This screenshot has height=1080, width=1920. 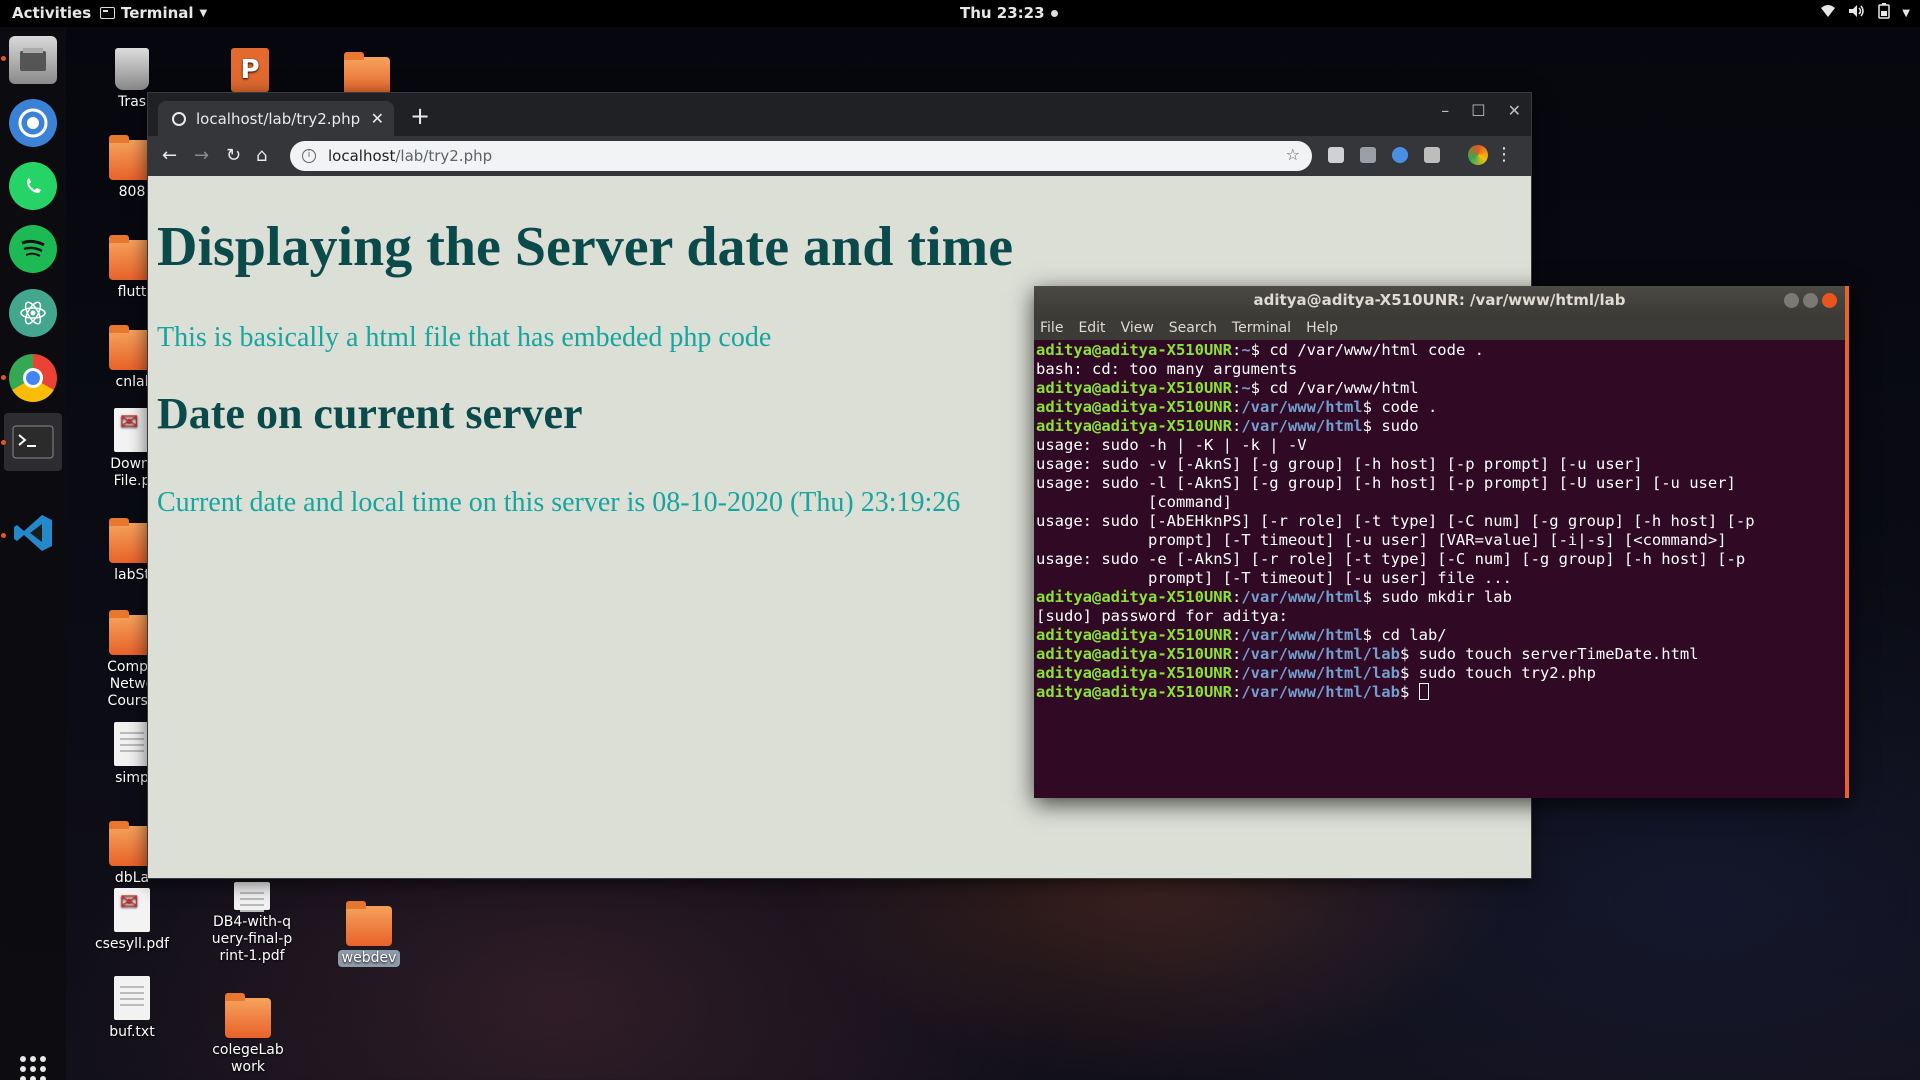 I want to click on close-icon, so click(x=1829, y=300).